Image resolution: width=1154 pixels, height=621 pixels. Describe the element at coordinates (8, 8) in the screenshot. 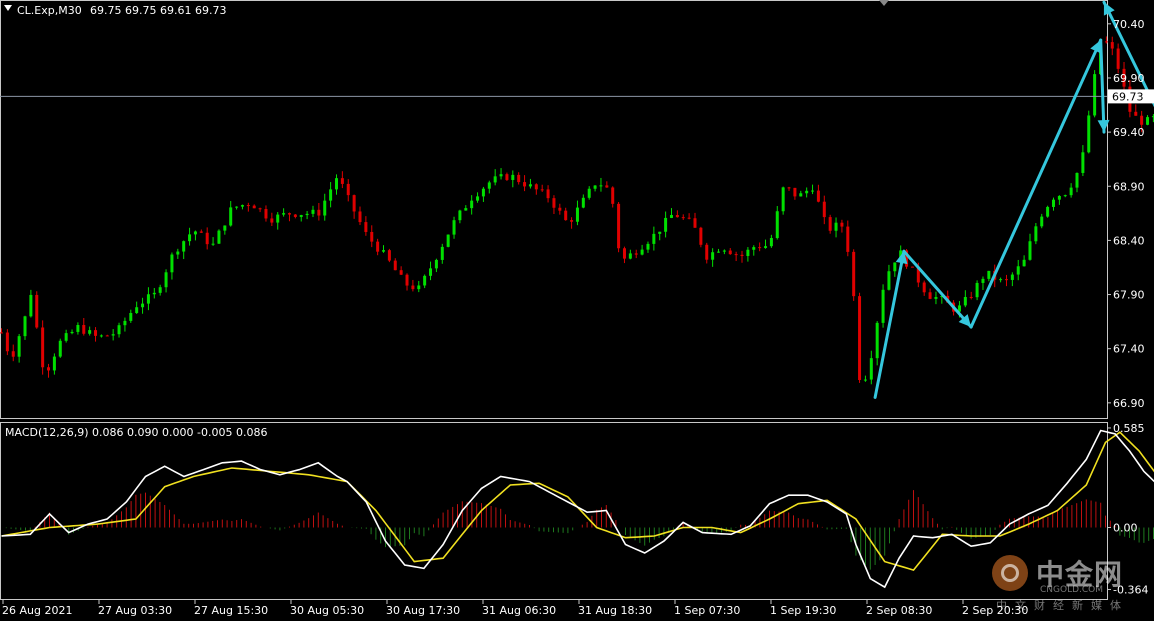

I see `dropdown-triangle-icon` at that location.